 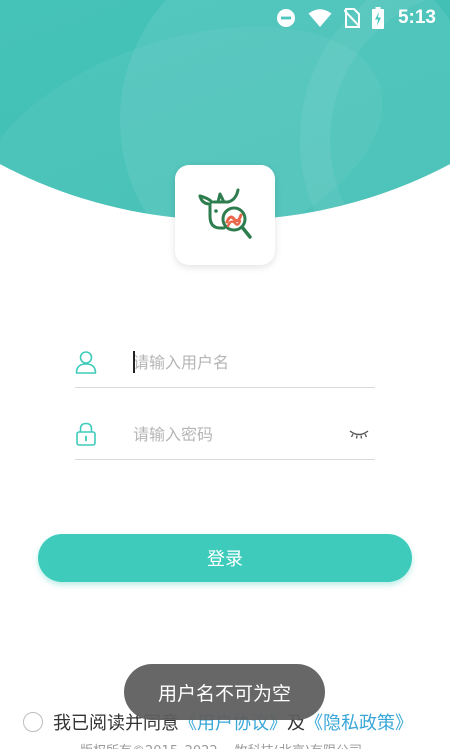 I want to click on login-button: 登录, so click(x=225, y=558).